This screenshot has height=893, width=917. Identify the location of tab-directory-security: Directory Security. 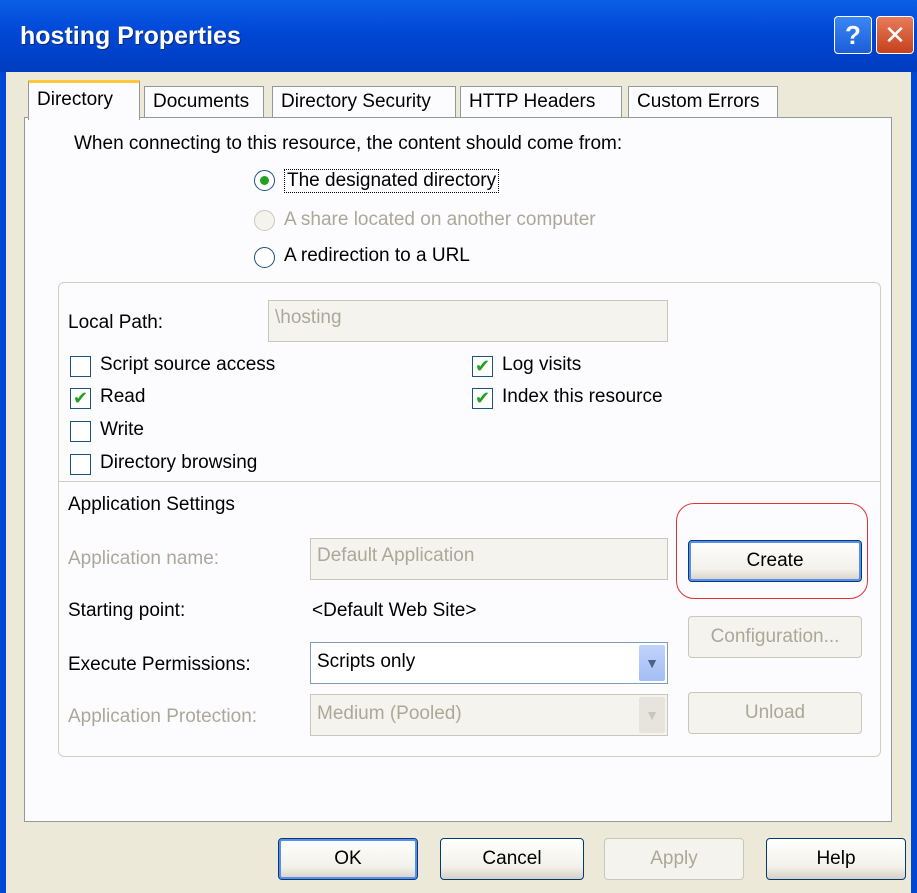
(364, 102).